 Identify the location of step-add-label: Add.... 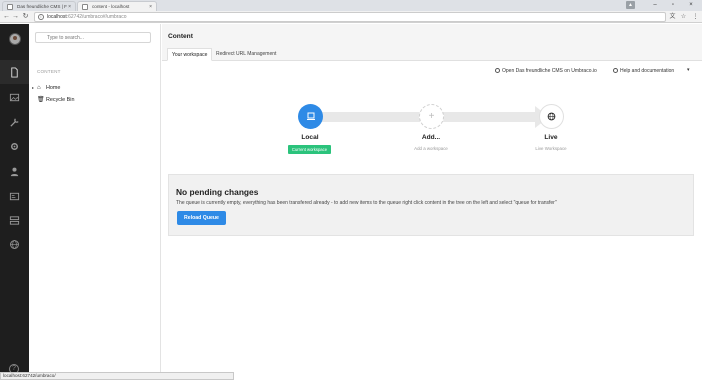
(431, 137).